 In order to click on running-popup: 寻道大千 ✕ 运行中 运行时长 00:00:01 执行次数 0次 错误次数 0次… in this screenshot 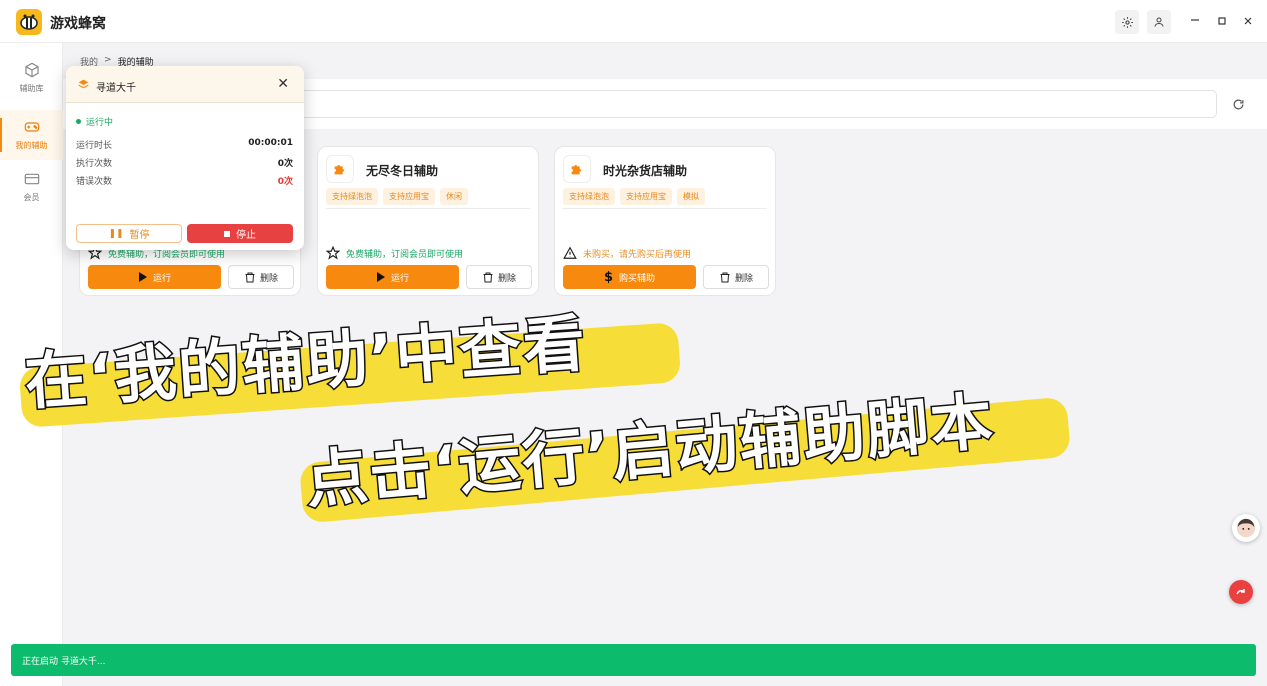, I will do `click(185, 158)`.